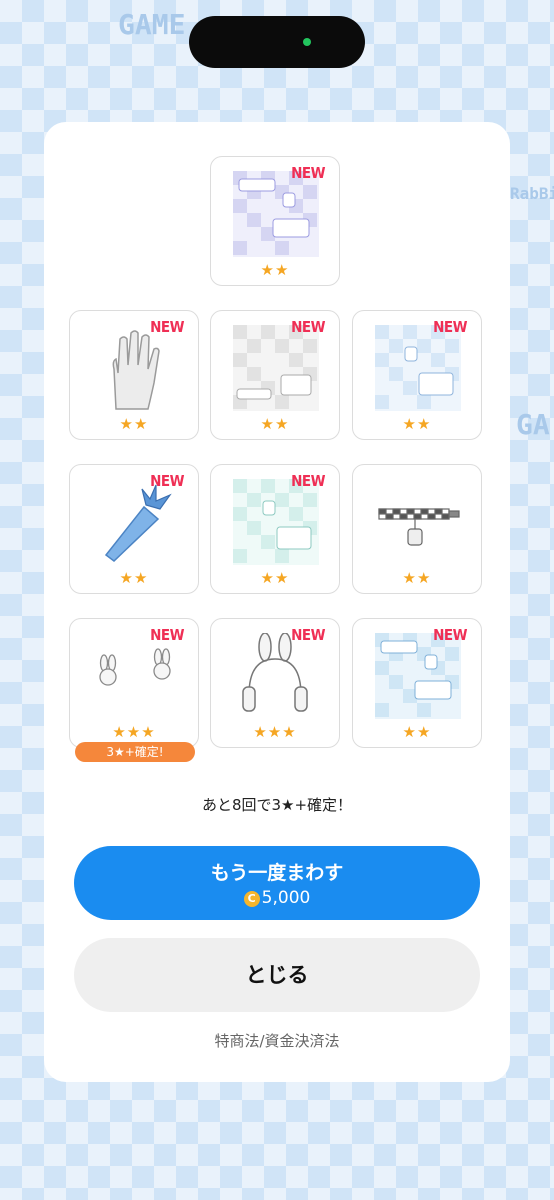 Image resolution: width=554 pixels, height=1200 pixels. Describe the element at coordinates (277, 805) in the screenshot. I see `pity-counter-notice: あと8回で3★+確定！` at that location.